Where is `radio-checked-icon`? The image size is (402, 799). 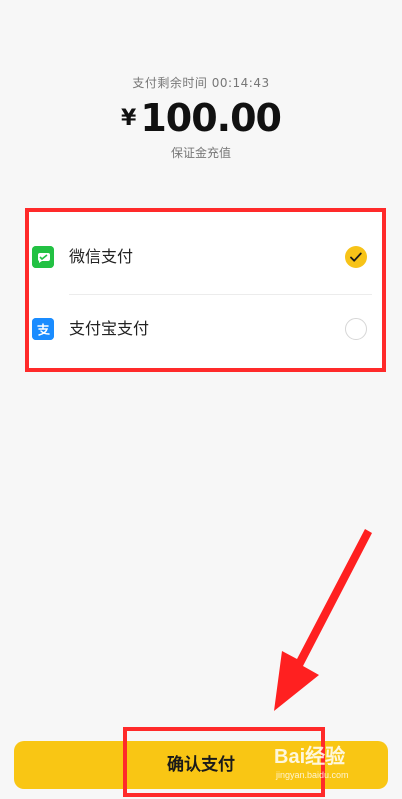
radio-checked-icon is located at coordinates (356, 257).